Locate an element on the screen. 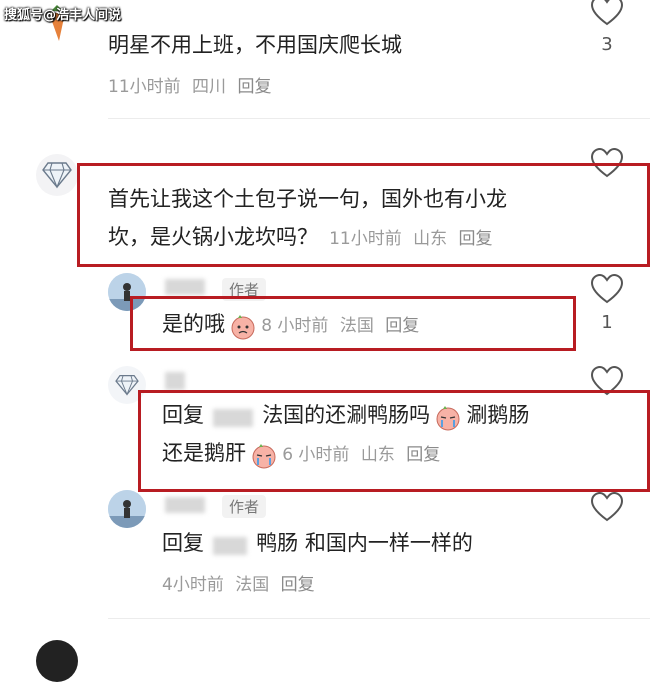  person-photo-icon is located at coordinates (127, 509).